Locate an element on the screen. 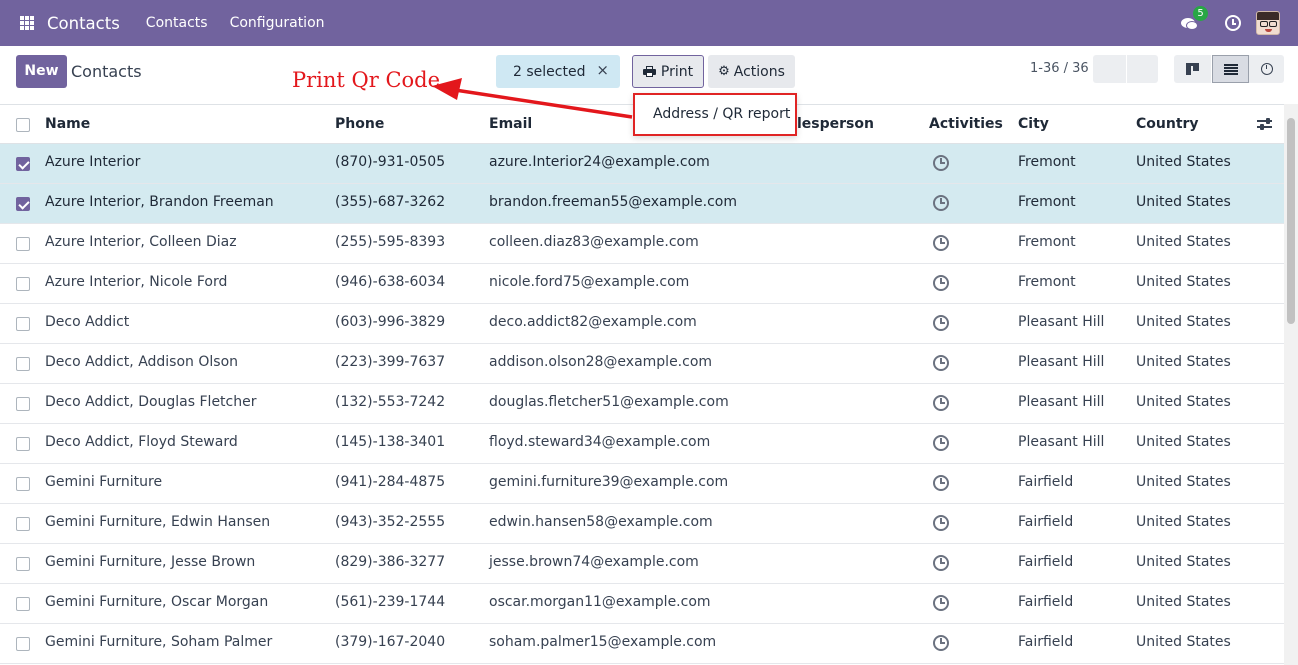  select-all-checkbox is located at coordinates (23, 125).